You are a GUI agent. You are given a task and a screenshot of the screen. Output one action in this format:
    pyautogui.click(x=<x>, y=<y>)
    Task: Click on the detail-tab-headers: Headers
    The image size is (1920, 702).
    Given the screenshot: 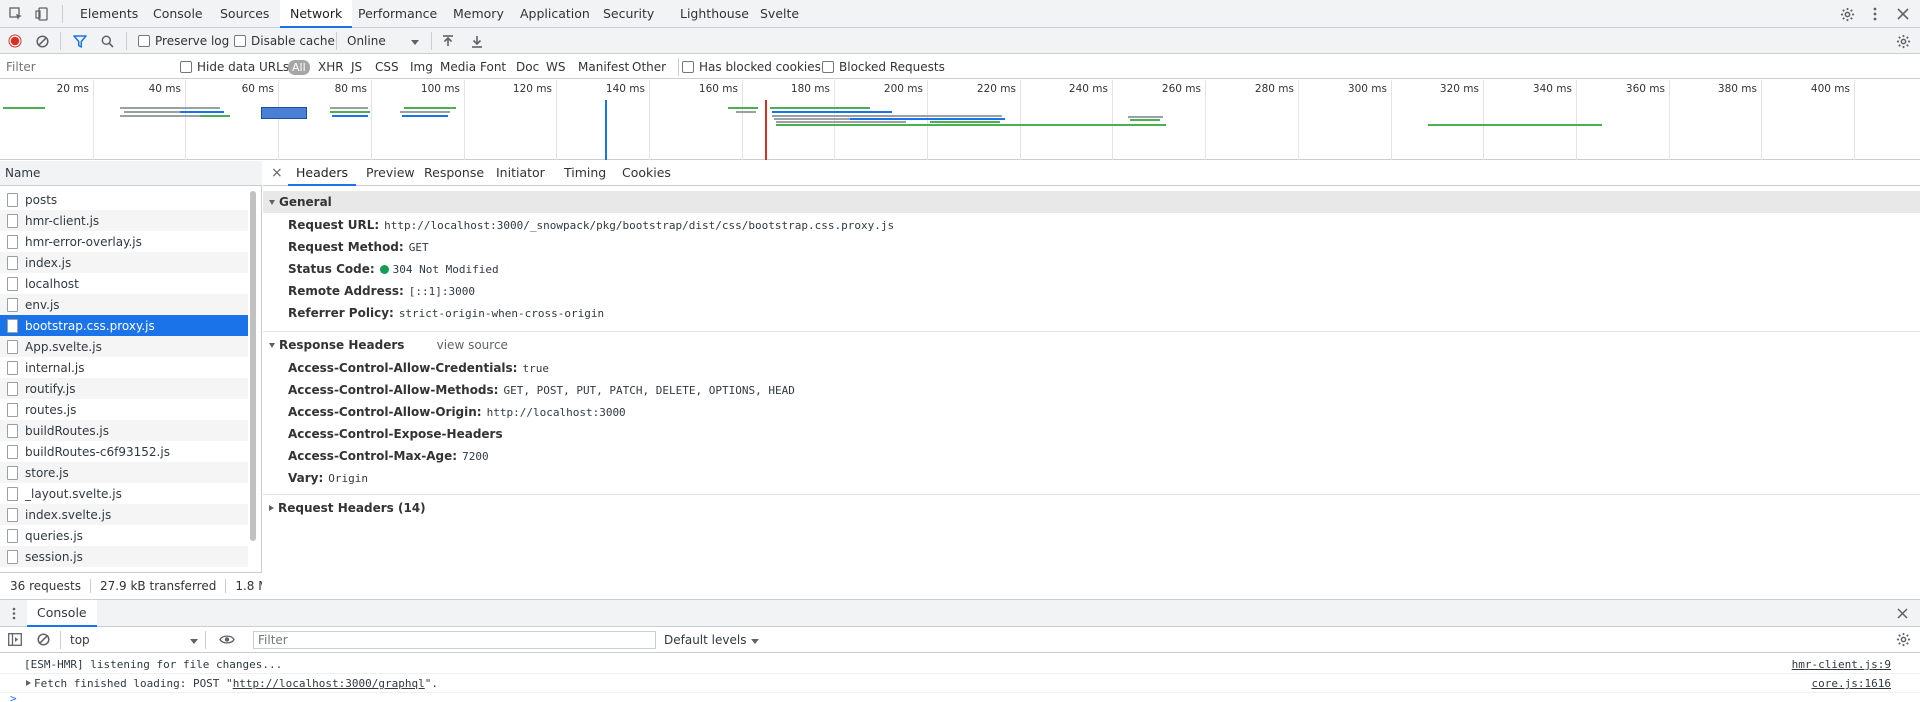 What is the action you would take?
    pyautogui.click(x=322, y=173)
    